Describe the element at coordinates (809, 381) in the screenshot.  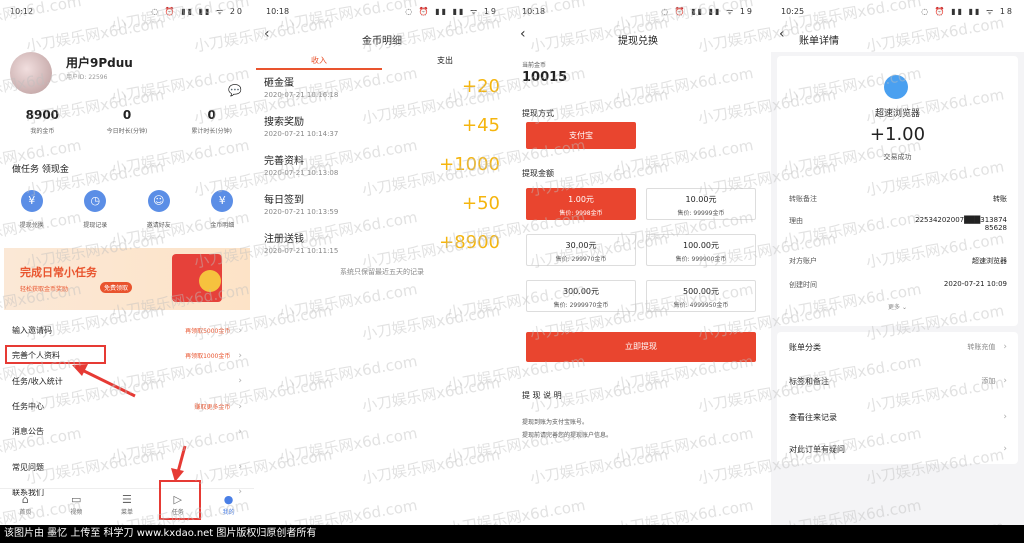
I see `link-label: 标签和备注` at that location.